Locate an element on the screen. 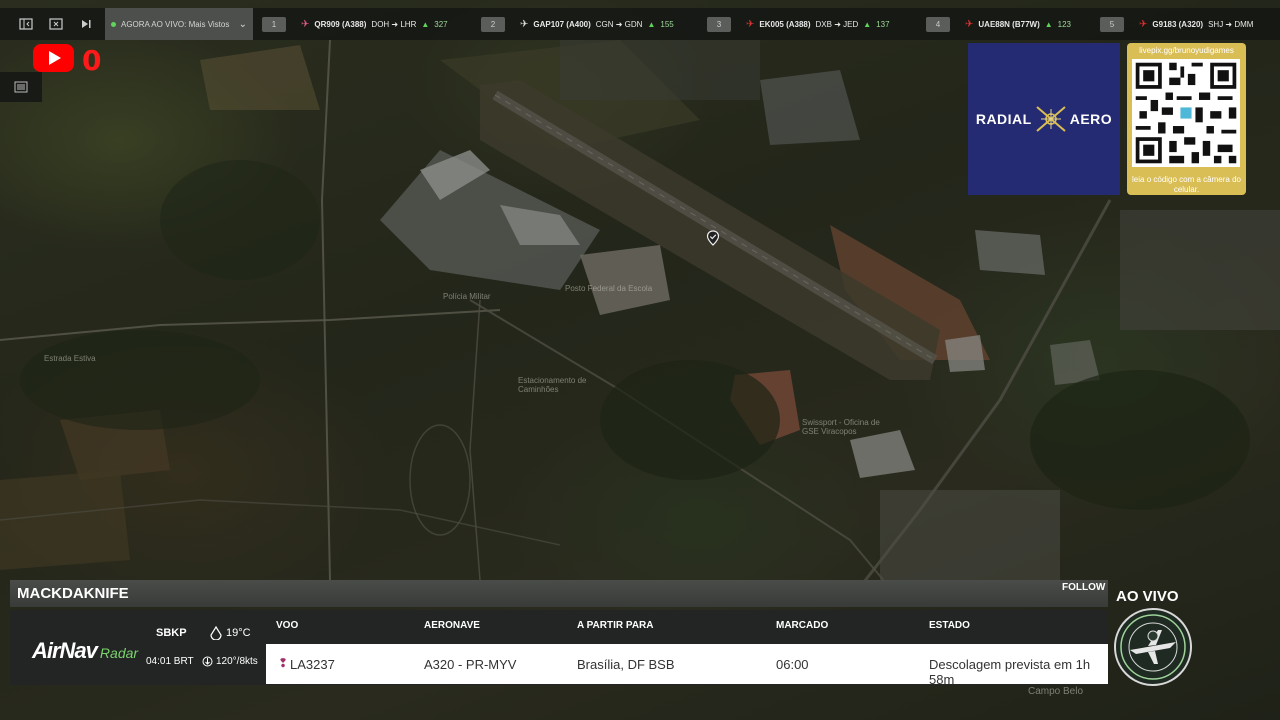 The height and width of the screenshot is (720, 1280). live-filter-label: AGORA AO VIVO: Mais Vistos is located at coordinates (175, 24).